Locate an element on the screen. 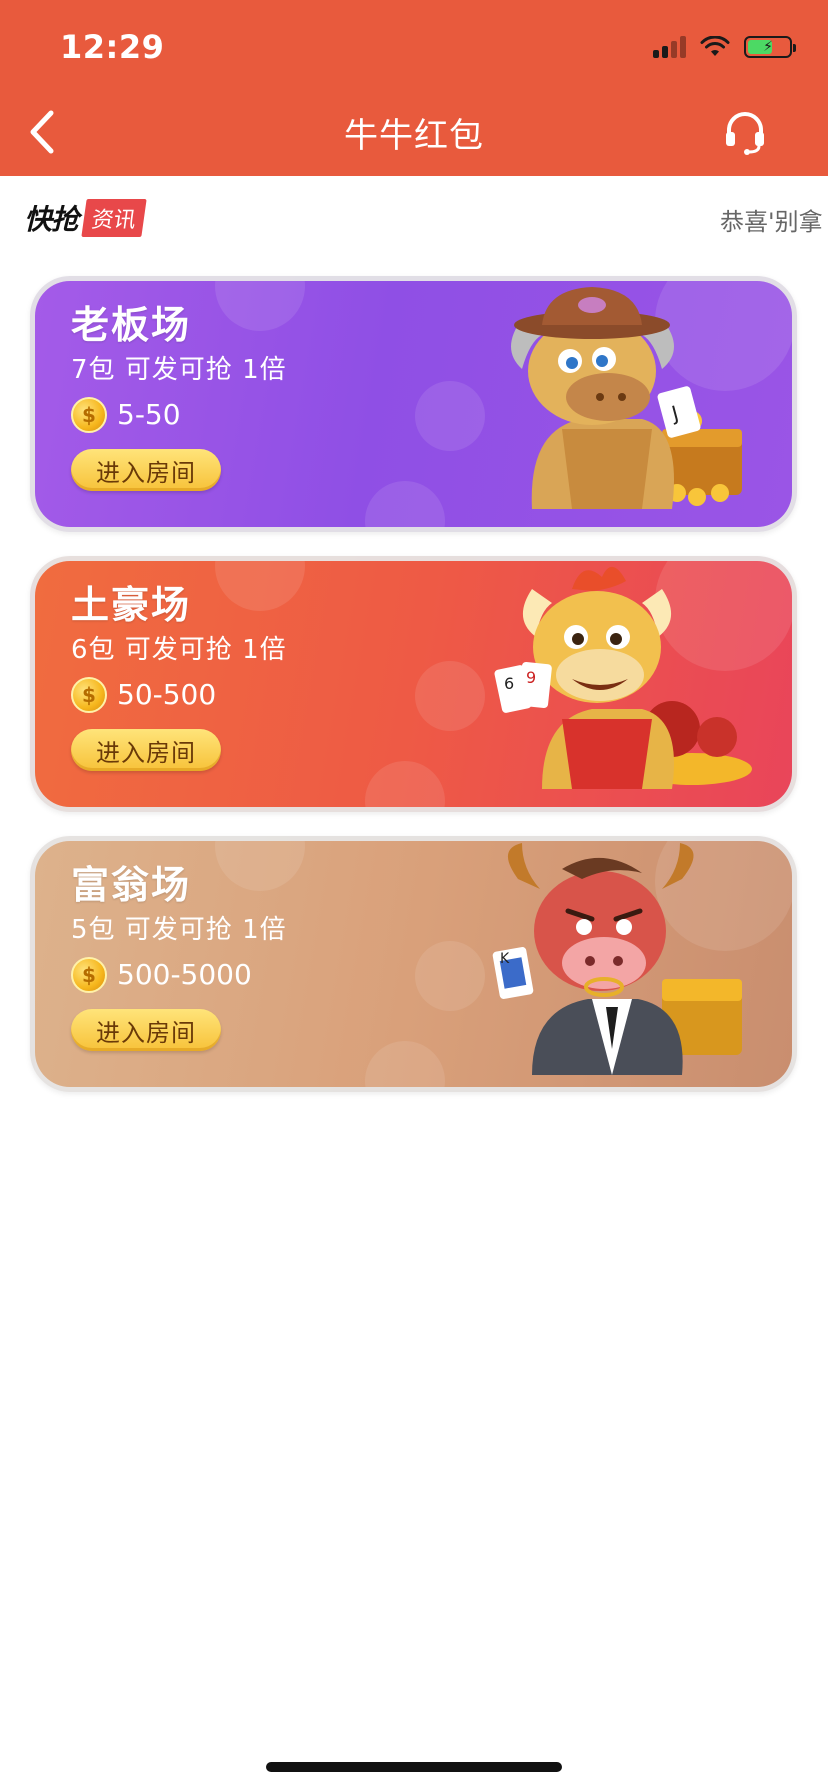 This screenshot has width=828, height=1792. ticker-message: 恭喜'别拿 is located at coordinates (771, 222).